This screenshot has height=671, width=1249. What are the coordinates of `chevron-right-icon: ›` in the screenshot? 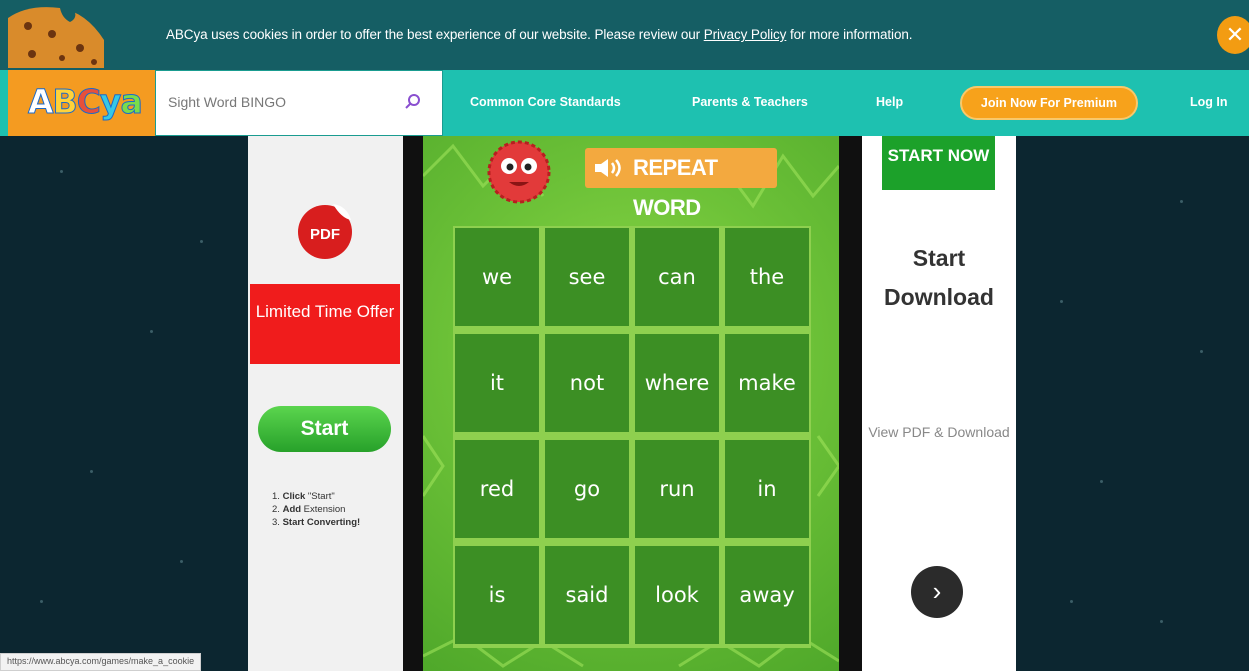 It's located at (937, 592).